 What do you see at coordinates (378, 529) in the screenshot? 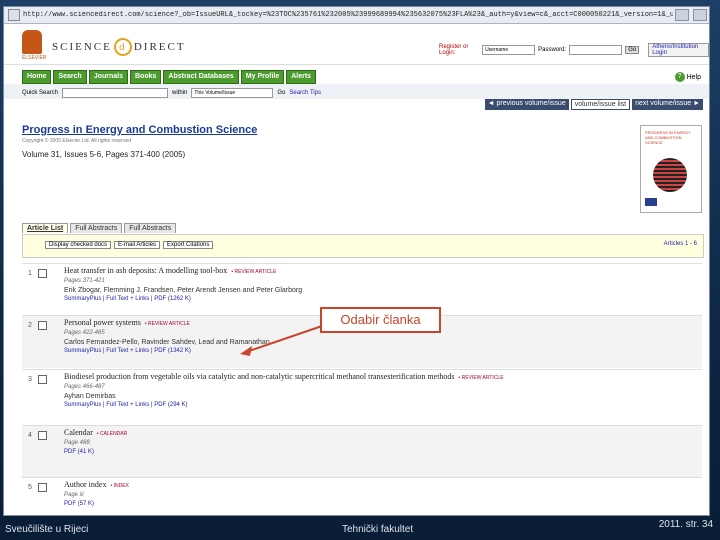
I see `footer-faculty: Tehnički fakultet` at bounding box center [378, 529].